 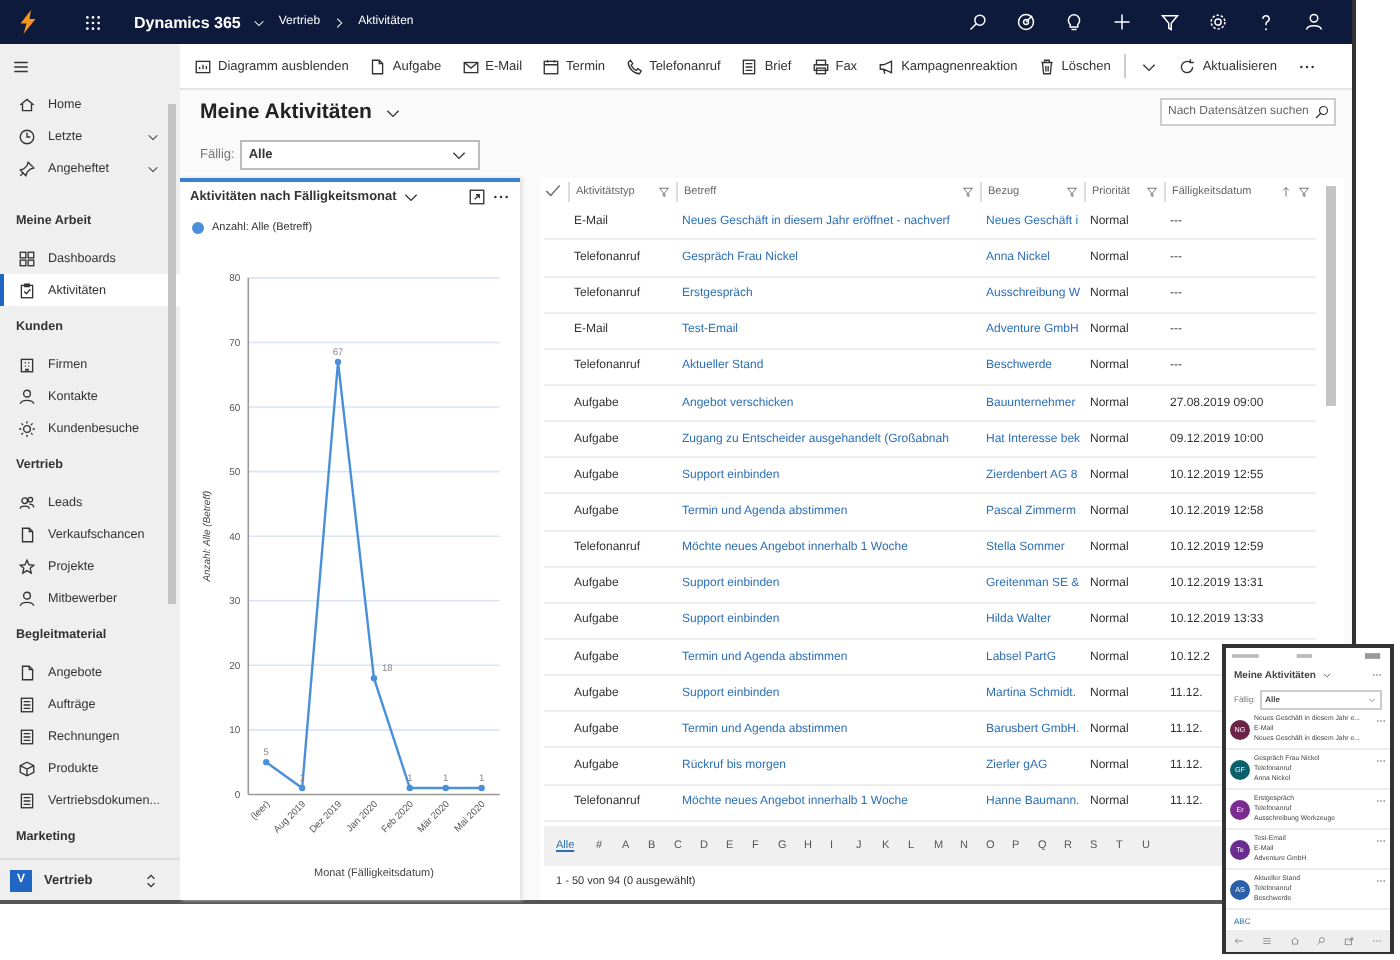 What do you see at coordinates (93, 22) in the screenshot?
I see `app-launcher-icon` at bounding box center [93, 22].